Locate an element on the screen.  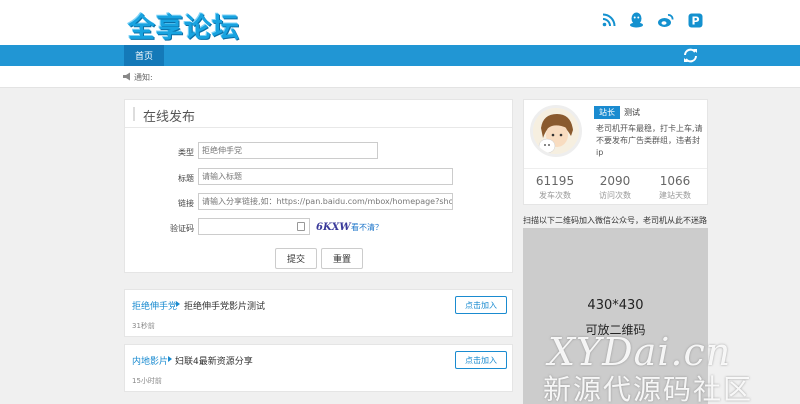
watermark-text: 新源代源码社区 is located at coordinates (648, 388).